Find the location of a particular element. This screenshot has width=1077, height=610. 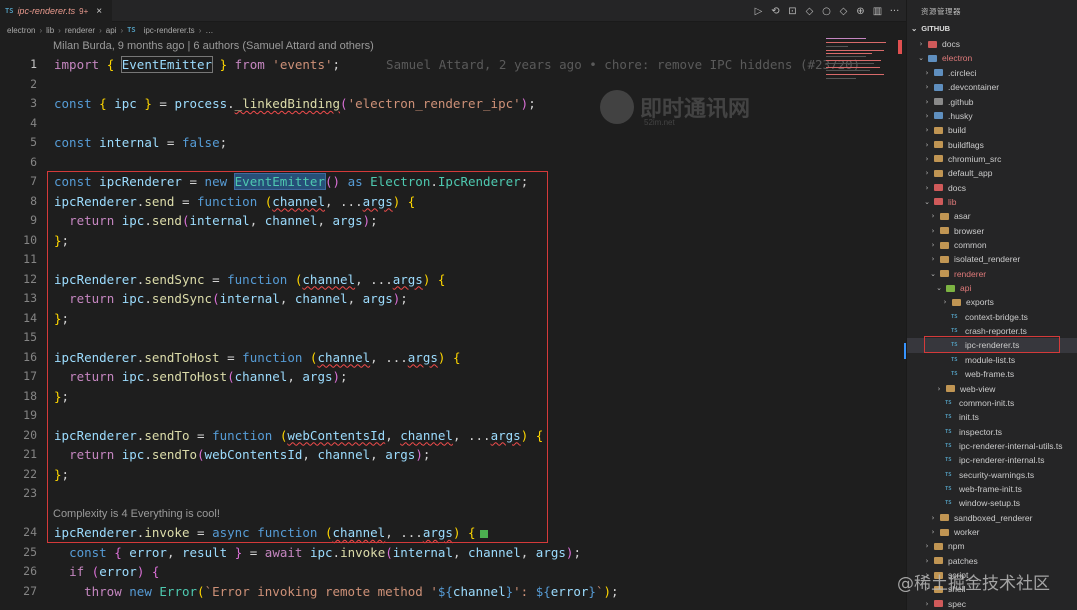

blame-toggle-icon: ⊕ is located at coordinates (860, 11).